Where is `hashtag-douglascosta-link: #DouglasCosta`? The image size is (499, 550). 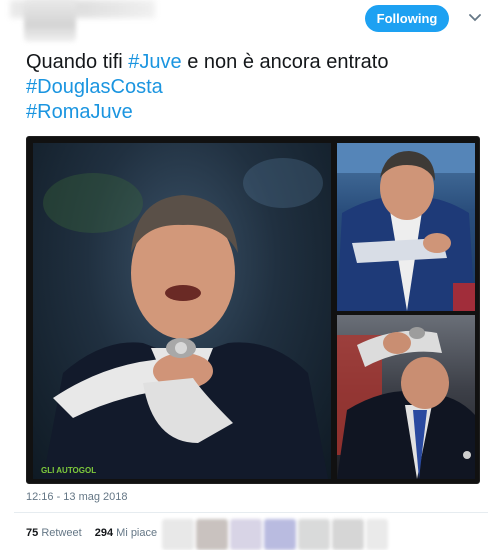 hashtag-douglascosta-link: #DouglasCosta is located at coordinates (94, 87).